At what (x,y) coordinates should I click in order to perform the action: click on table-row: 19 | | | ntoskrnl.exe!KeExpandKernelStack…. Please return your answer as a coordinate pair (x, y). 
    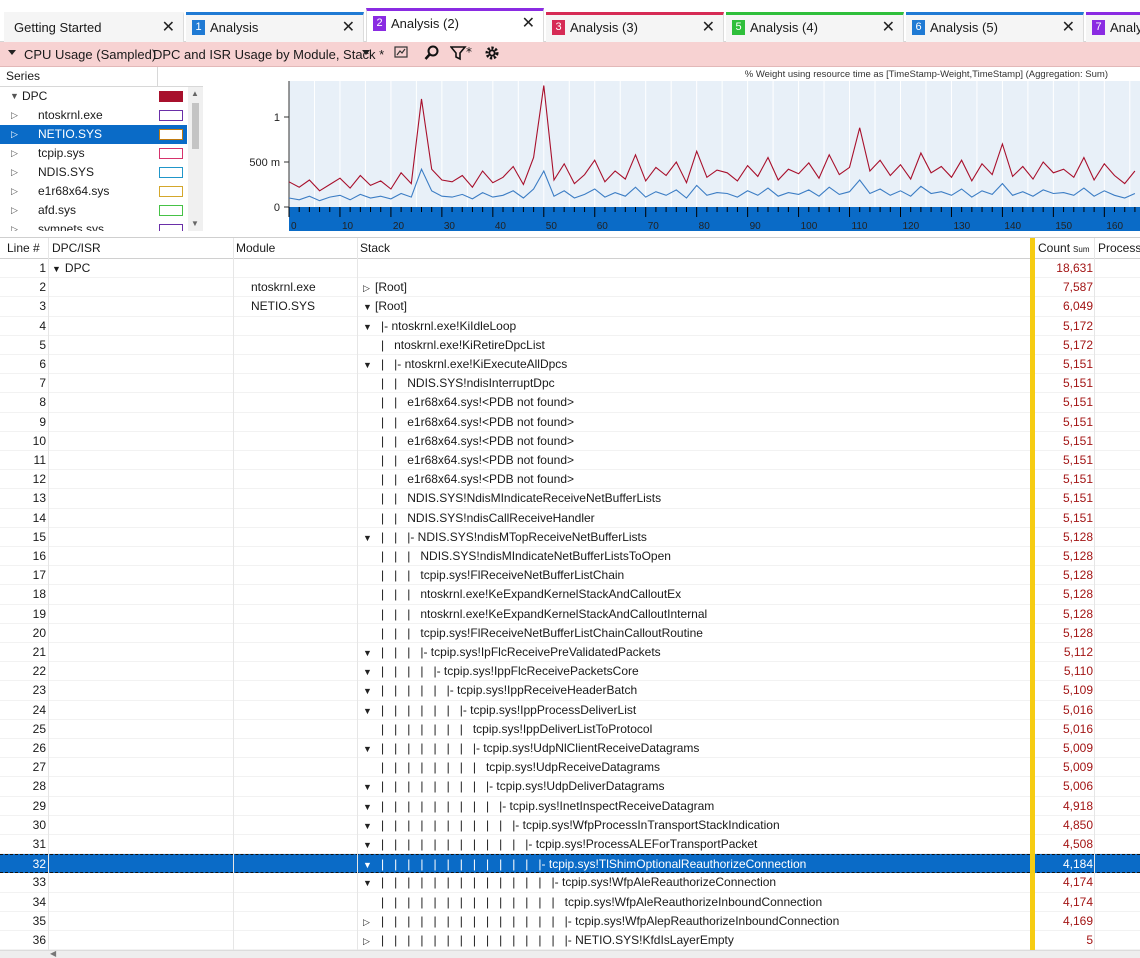
    Looking at the image, I should click on (570, 614).